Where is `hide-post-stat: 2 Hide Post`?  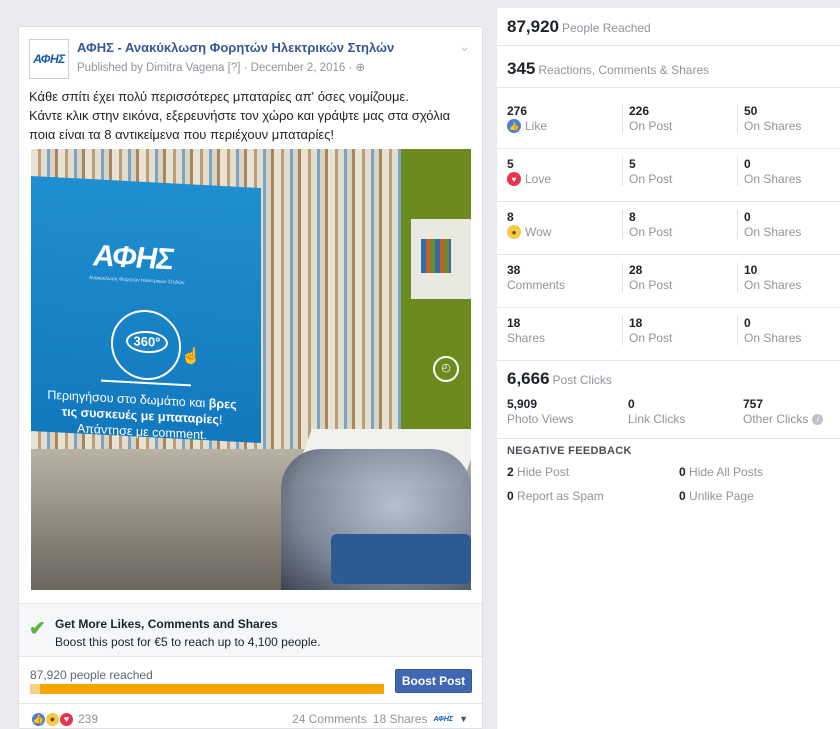 hide-post-stat: 2 Hide Post is located at coordinates (538, 472).